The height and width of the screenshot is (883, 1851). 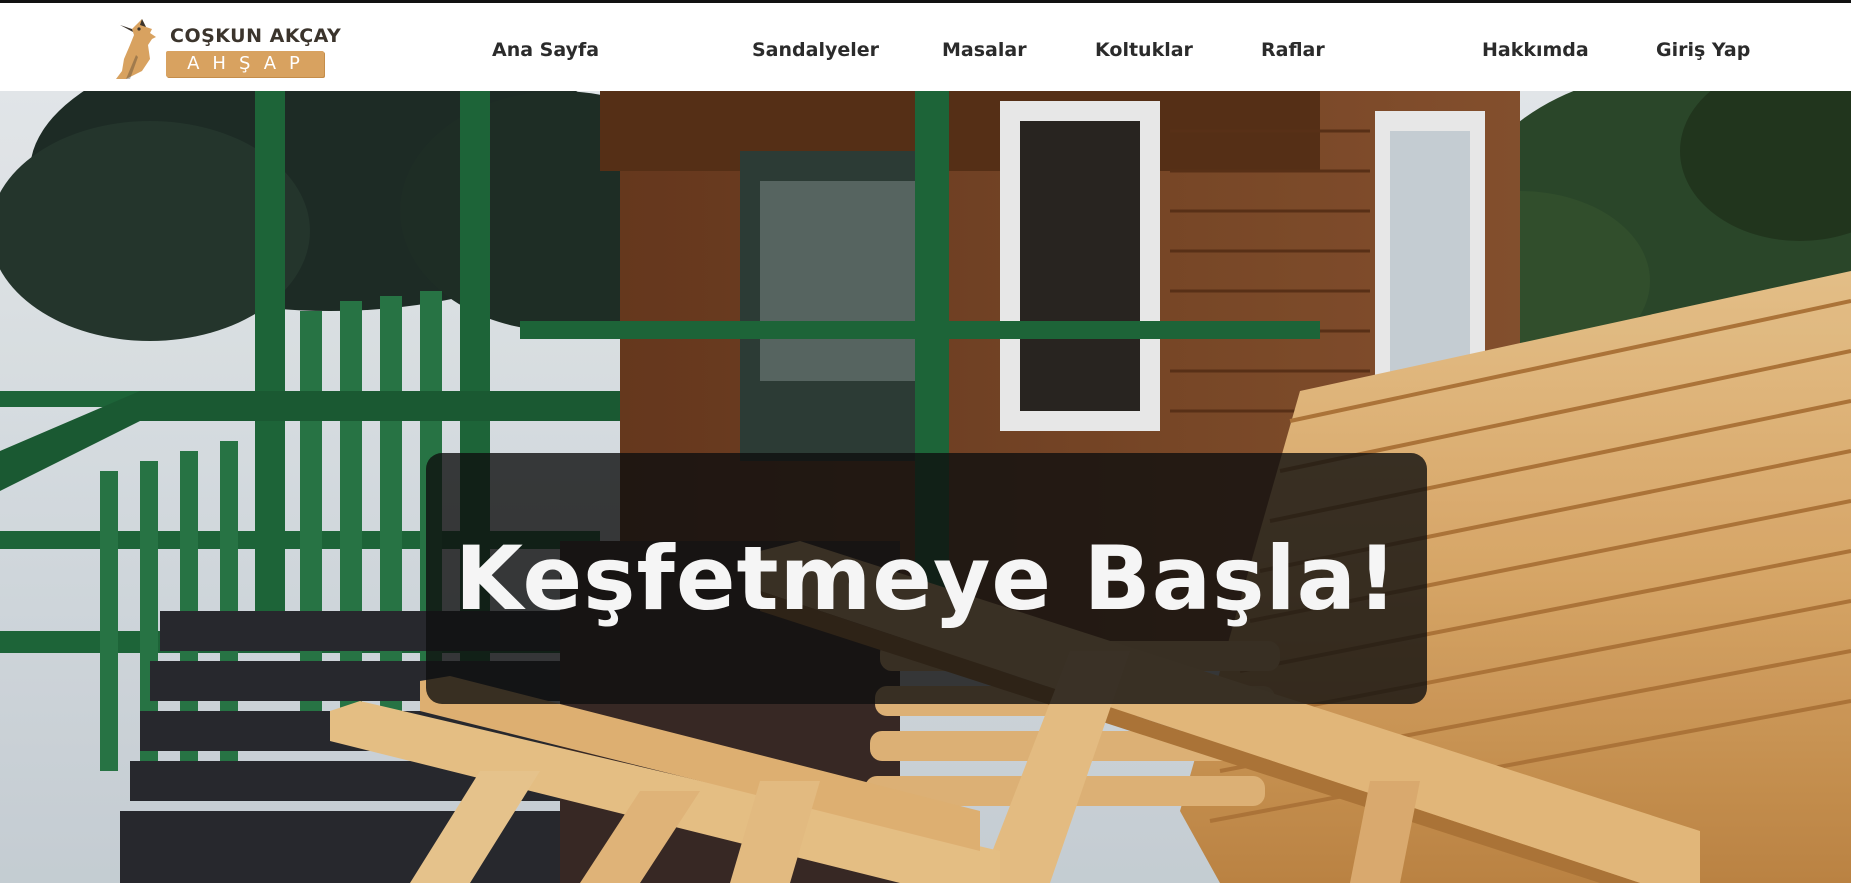 I want to click on nav-sandalyeler: Sandalyeler, so click(x=815, y=50).